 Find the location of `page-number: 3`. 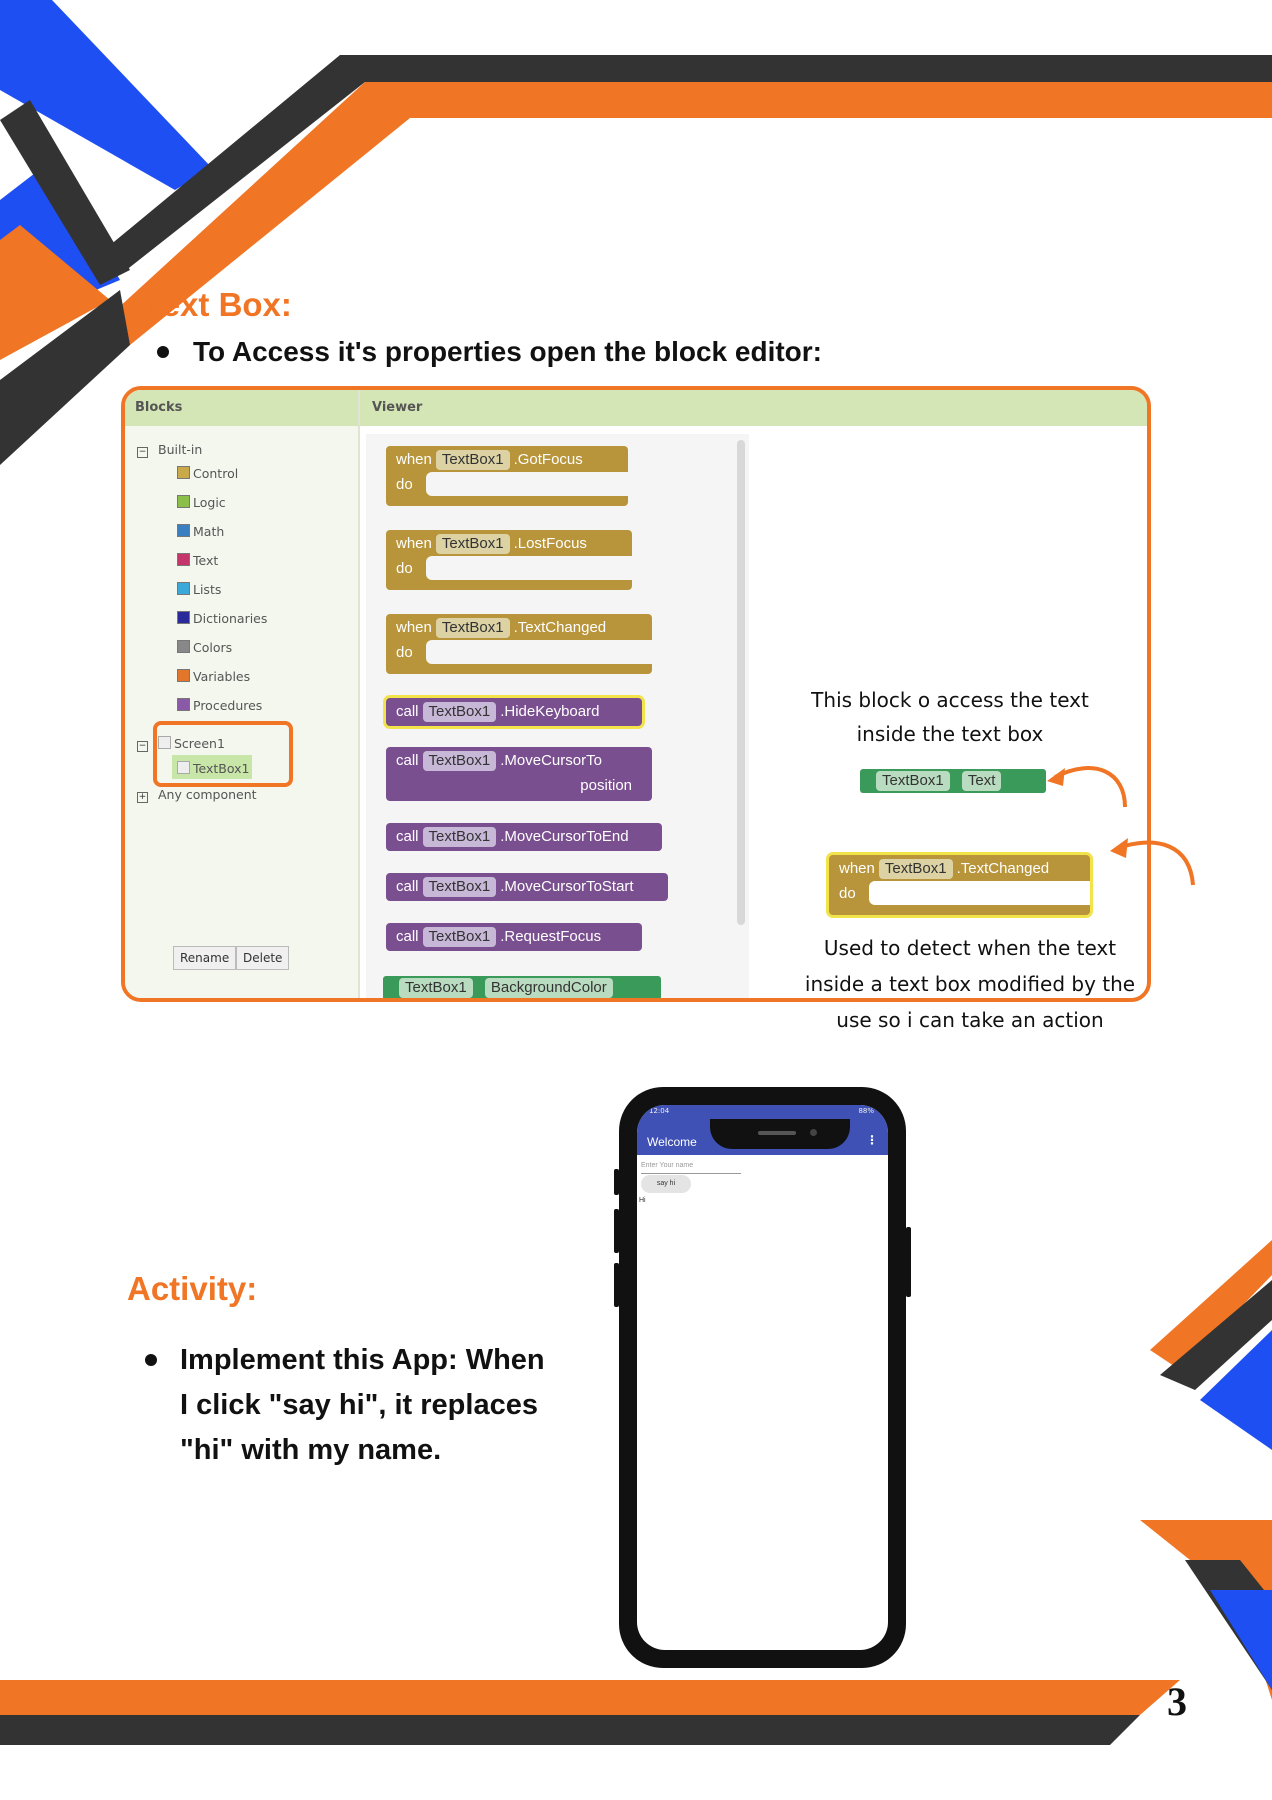

page-number: 3 is located at coordinates (1177, 1701).